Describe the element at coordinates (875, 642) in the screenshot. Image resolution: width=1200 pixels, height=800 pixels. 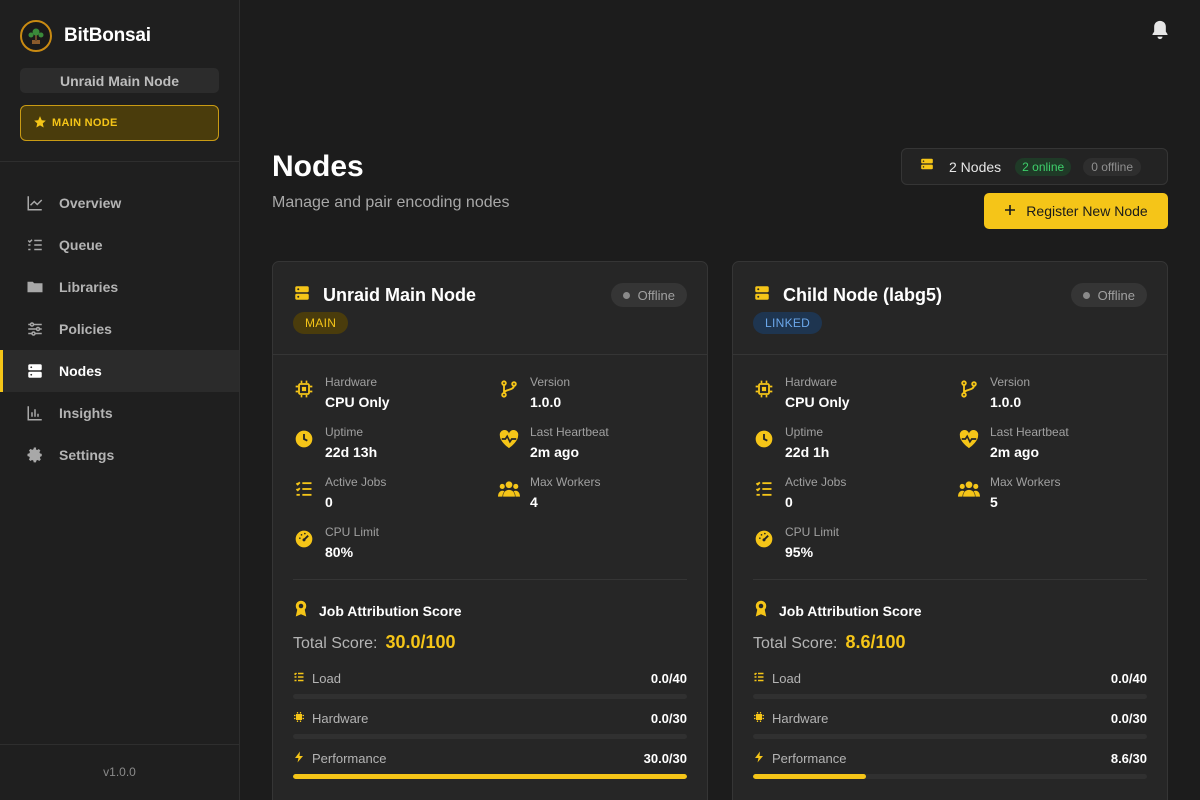
I see `total-score-value: 8.6/100` at that location.